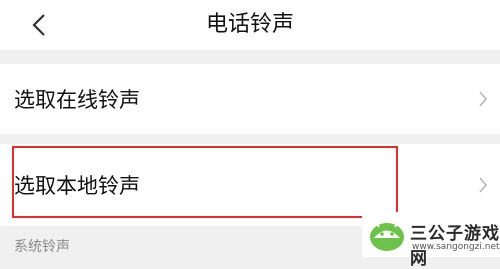 Image resolution: width=500 pixels, height=269 pixels. I want to click on page-title: 电话铃声, so click(249, 24).